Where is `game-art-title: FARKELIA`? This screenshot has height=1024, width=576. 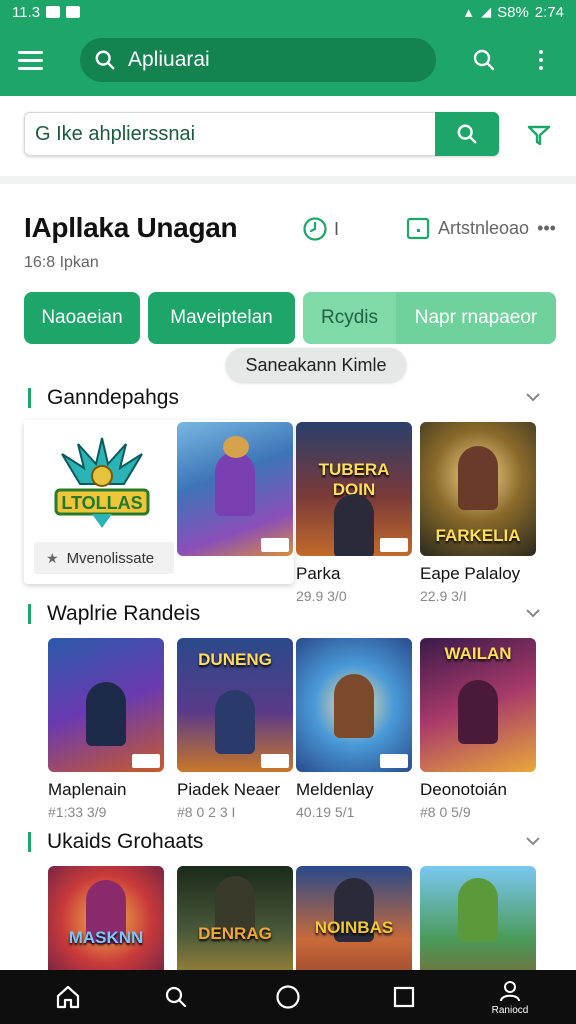 game-art-title: FARKELIA is located at coordinates (478, 535).